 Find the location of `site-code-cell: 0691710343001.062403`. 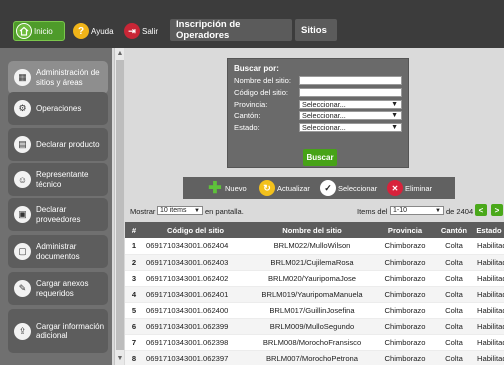

site-code-cell: 0691710343001.062403 is located at coordinates (195, 262).